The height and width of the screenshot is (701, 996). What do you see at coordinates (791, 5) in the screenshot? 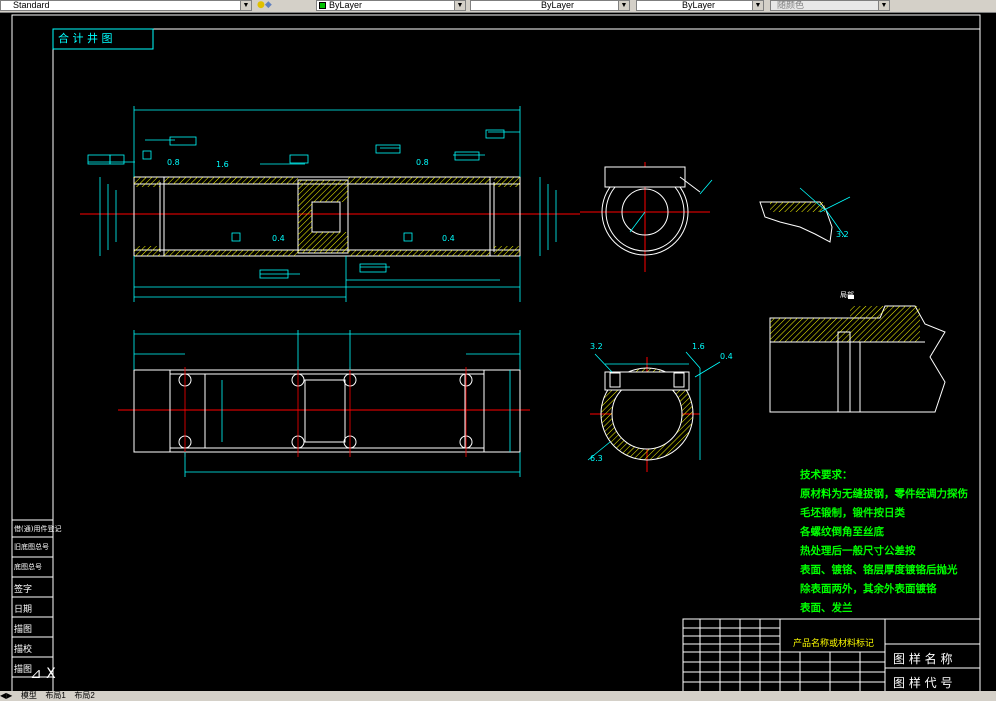
I see `plotstyle-value: 随颜色` at bounding box center [791, 5].